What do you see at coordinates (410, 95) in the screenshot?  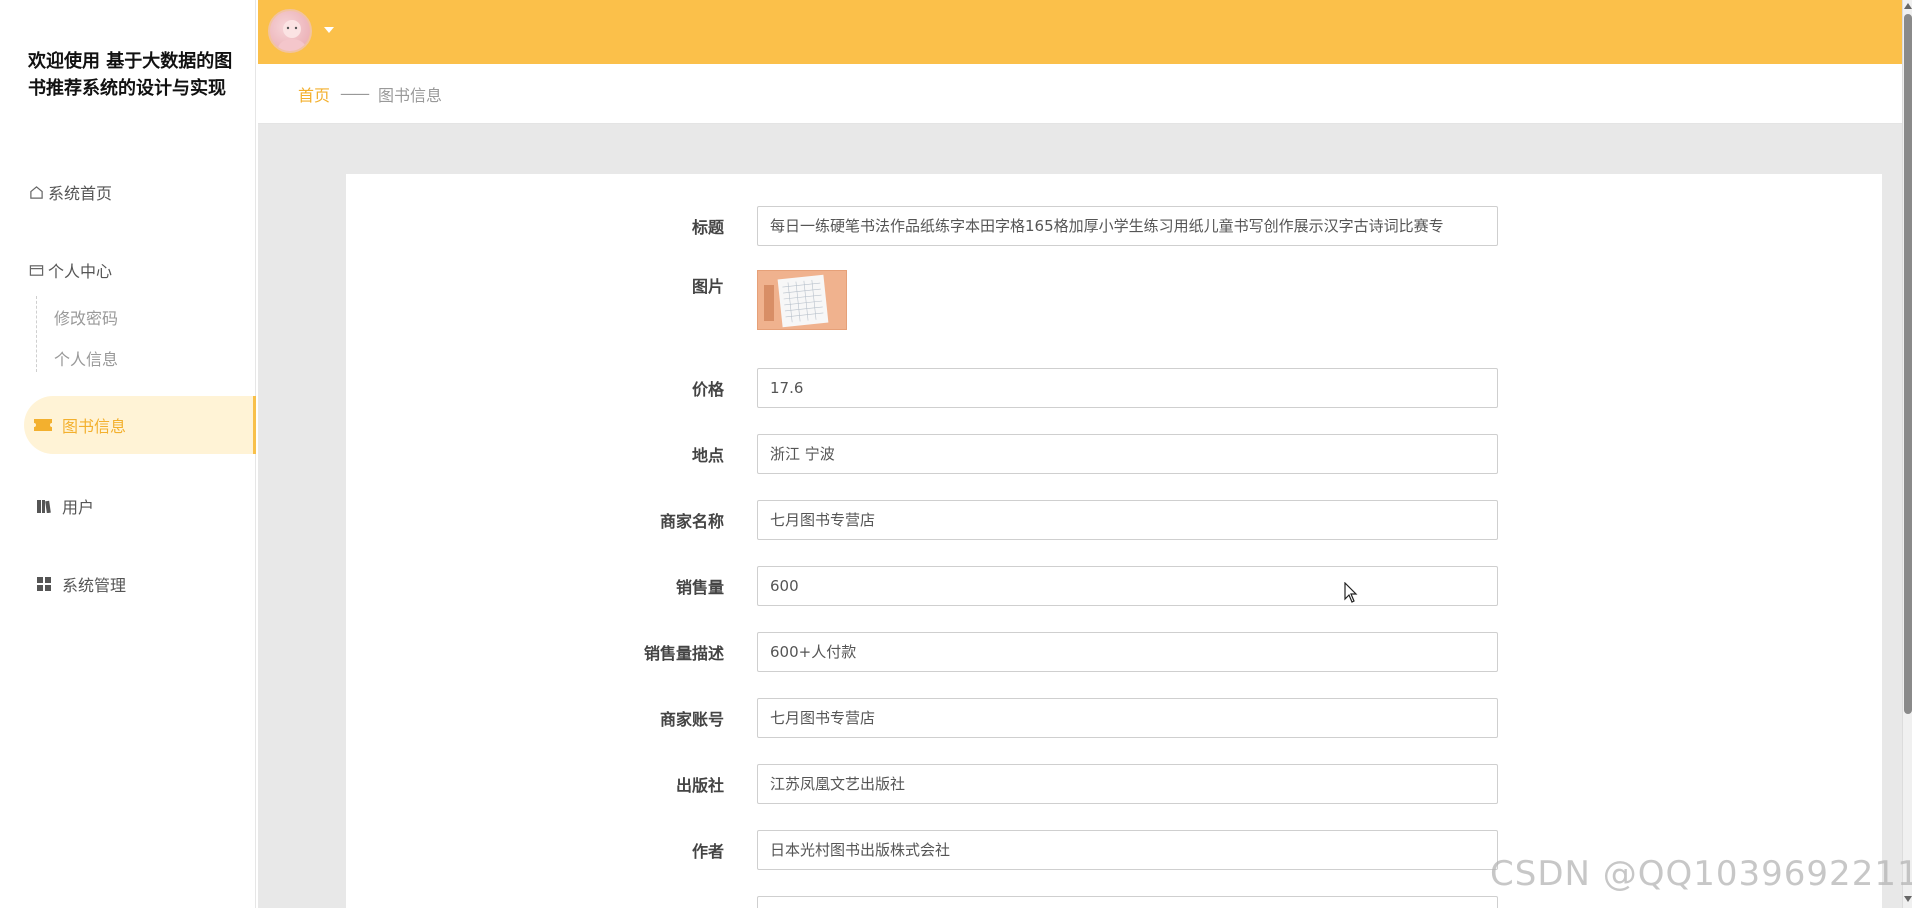 I see `breadcrumb-current: 图书信息` at bounding box center [410, 95].